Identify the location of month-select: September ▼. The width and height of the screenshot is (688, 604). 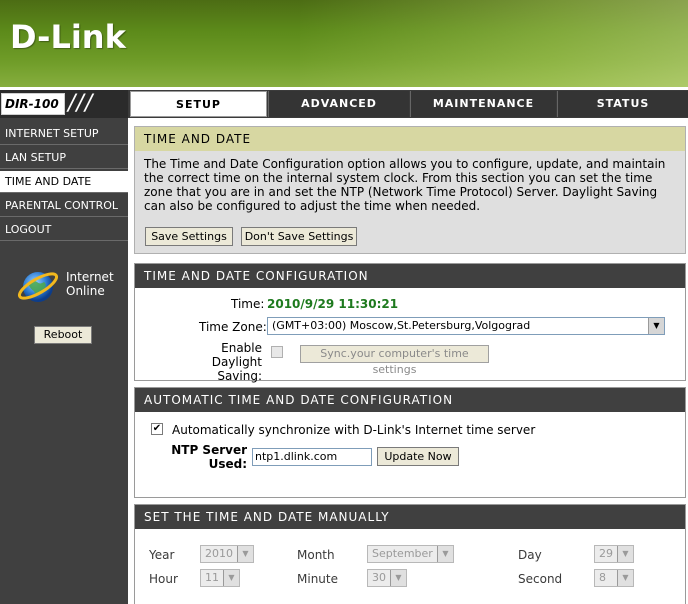
(410, 554).